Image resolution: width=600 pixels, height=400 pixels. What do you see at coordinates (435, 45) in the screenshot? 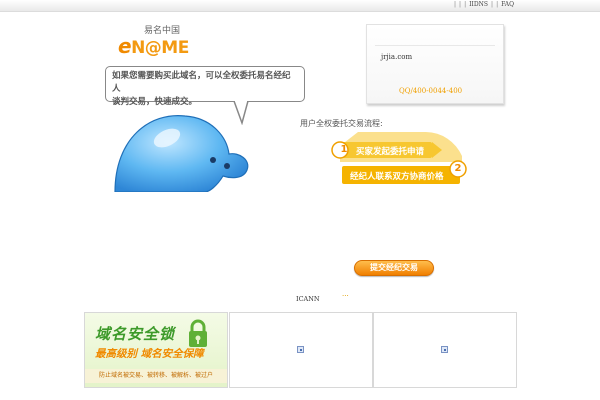
I see `info-divider` at bounding box center [435, 45].